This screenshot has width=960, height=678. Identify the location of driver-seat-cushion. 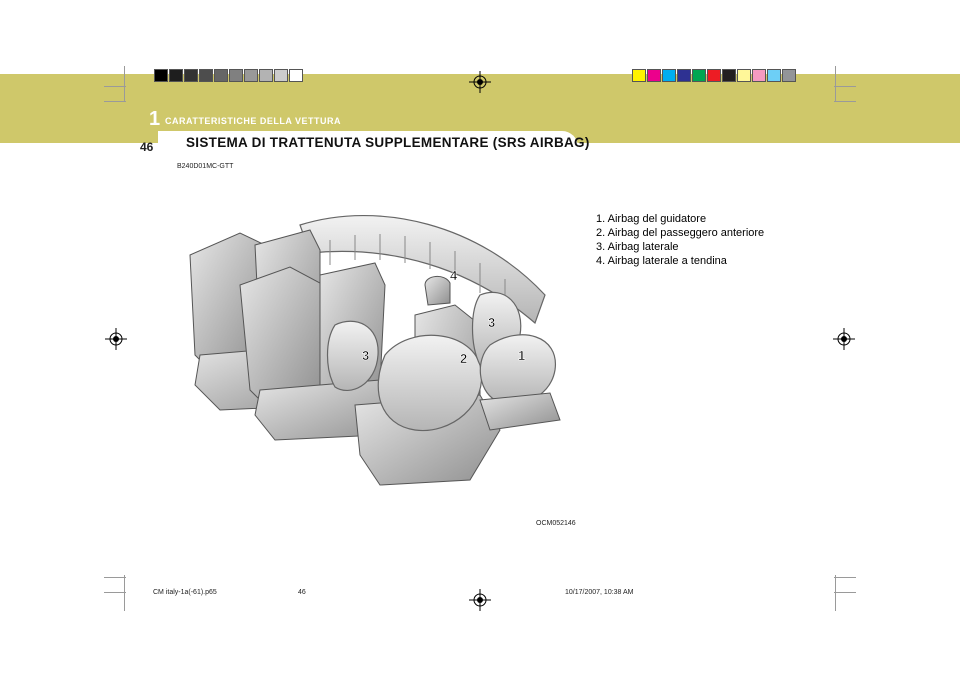
(520, 411).